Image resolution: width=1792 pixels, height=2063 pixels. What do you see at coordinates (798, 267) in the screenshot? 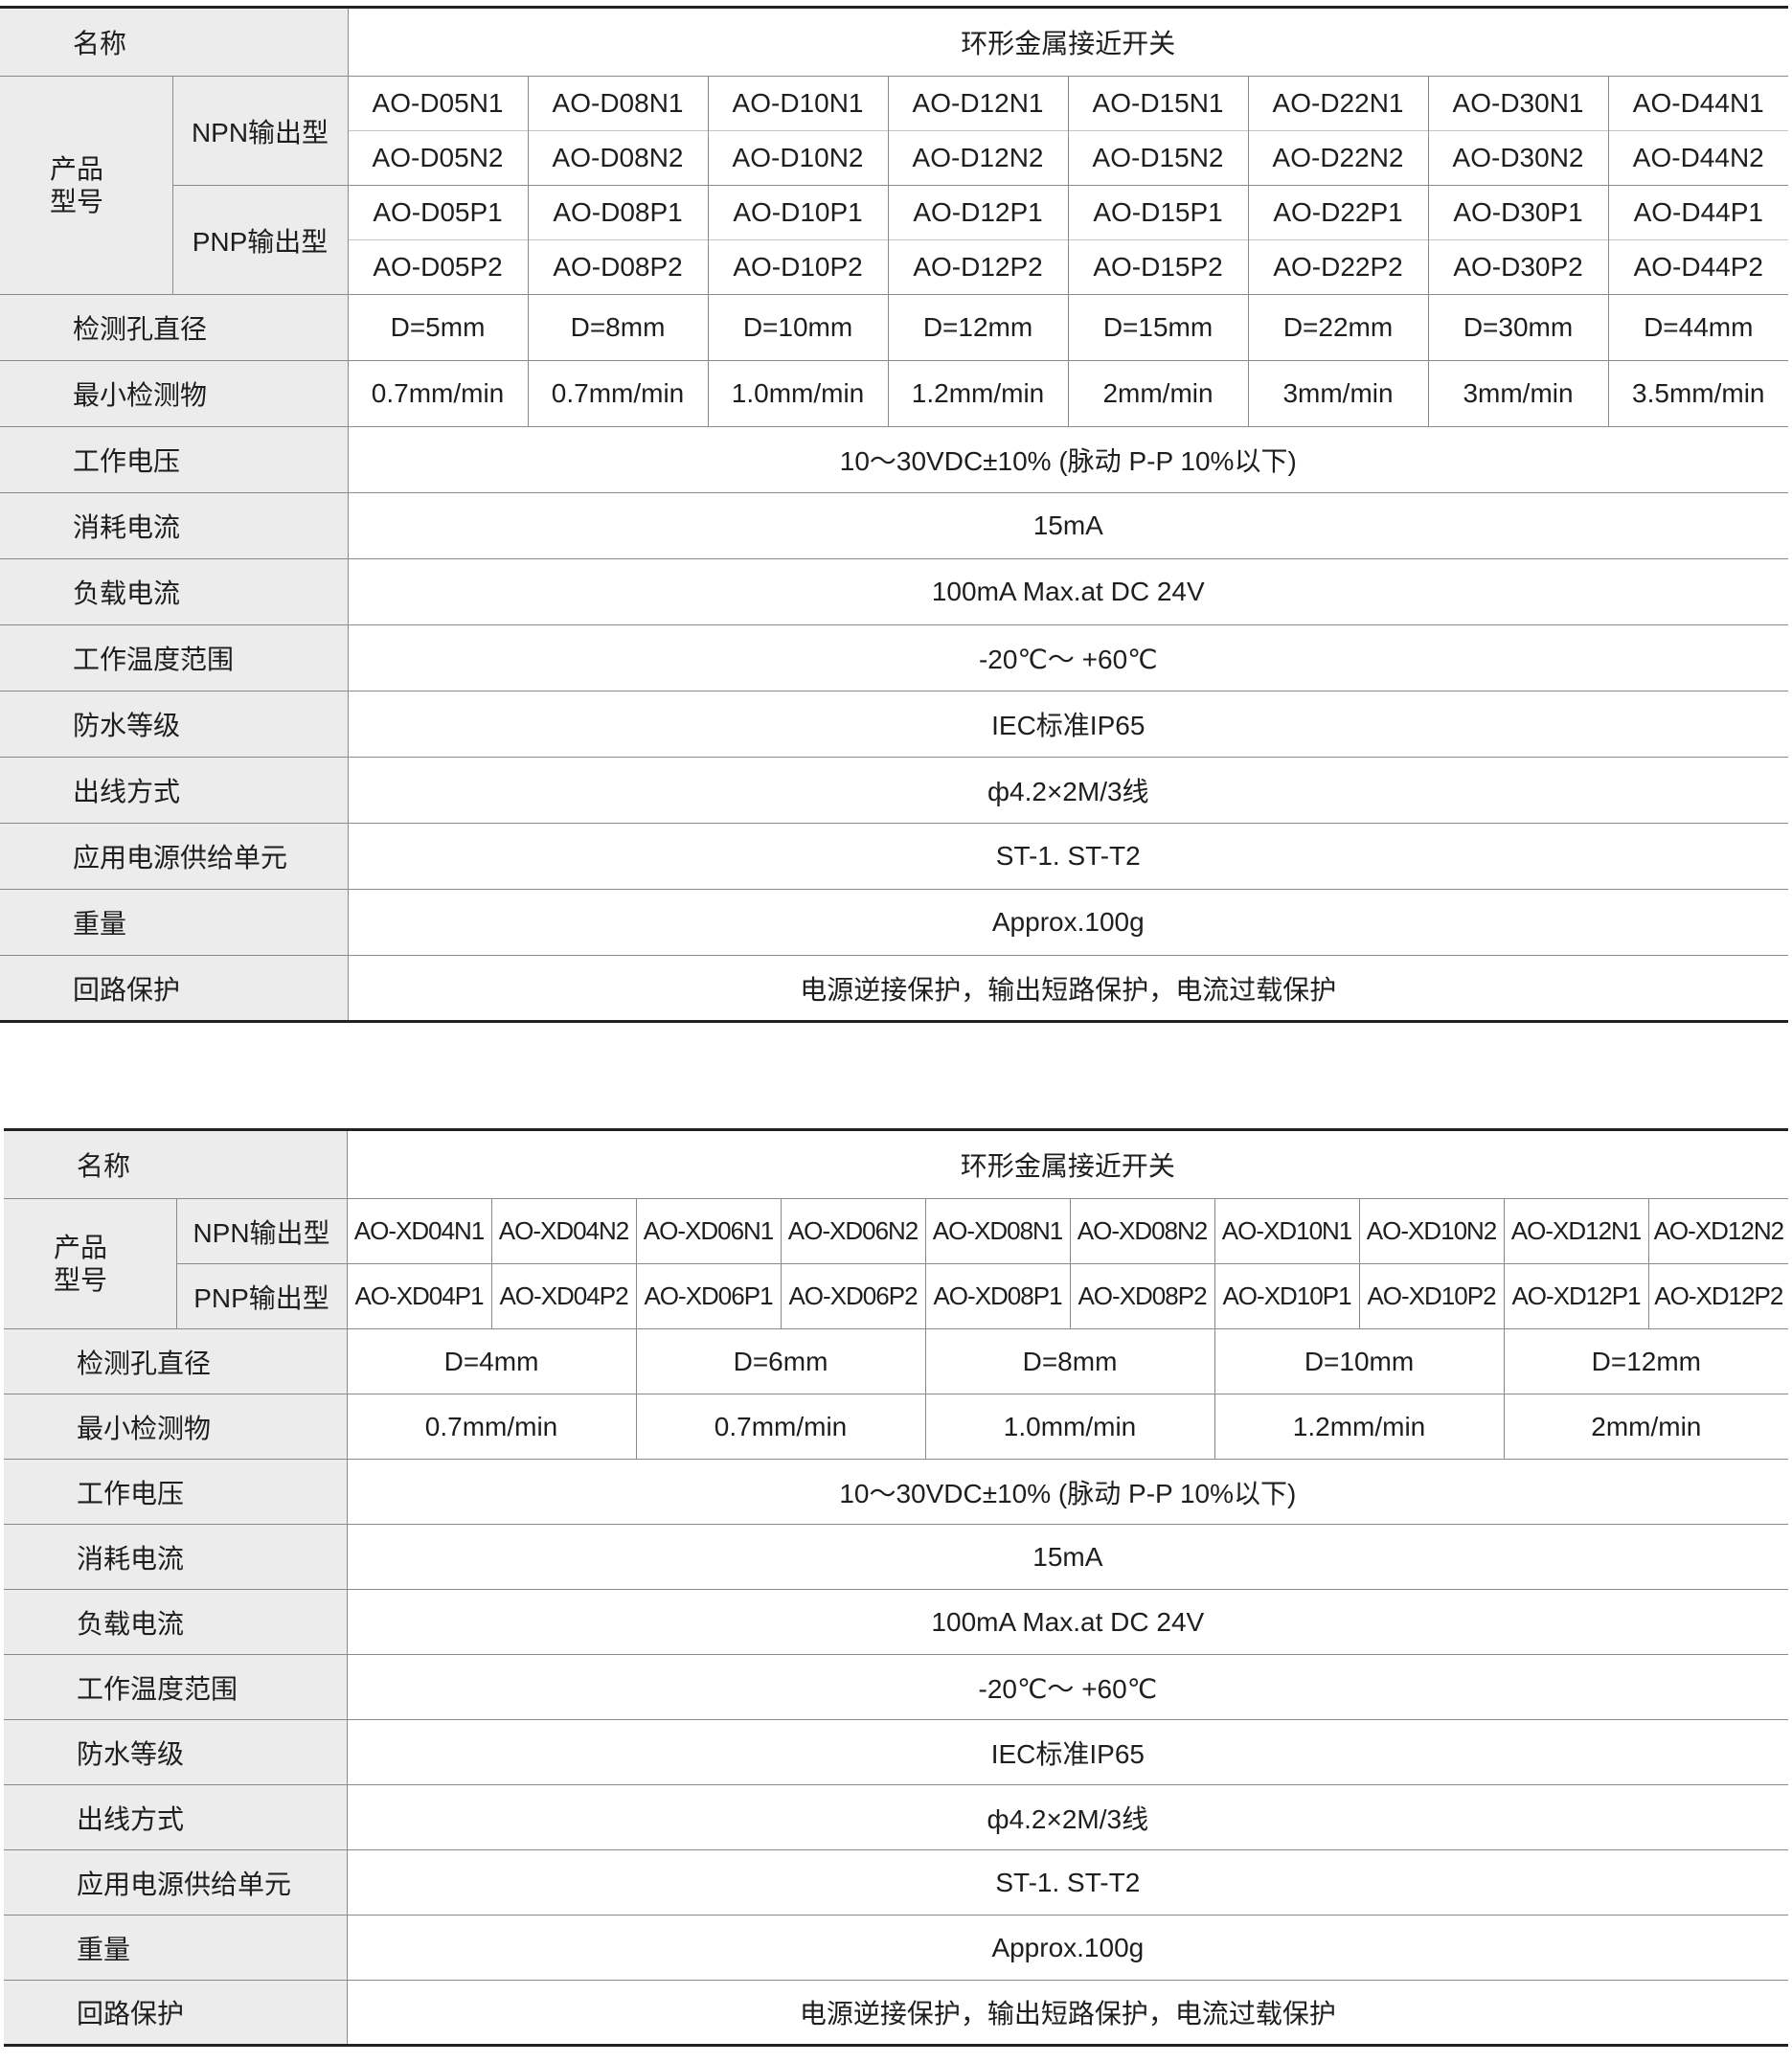
I see `model-cell: AO-D10P2` at bounding box center [798, 267].